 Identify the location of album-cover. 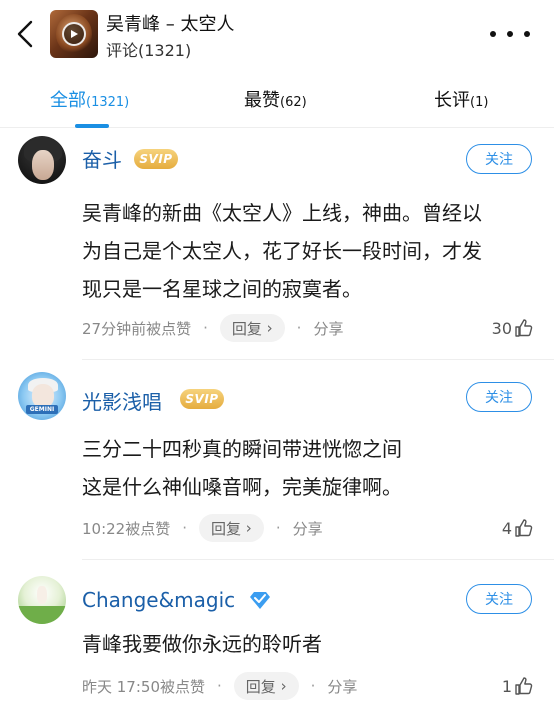
(74, 34).